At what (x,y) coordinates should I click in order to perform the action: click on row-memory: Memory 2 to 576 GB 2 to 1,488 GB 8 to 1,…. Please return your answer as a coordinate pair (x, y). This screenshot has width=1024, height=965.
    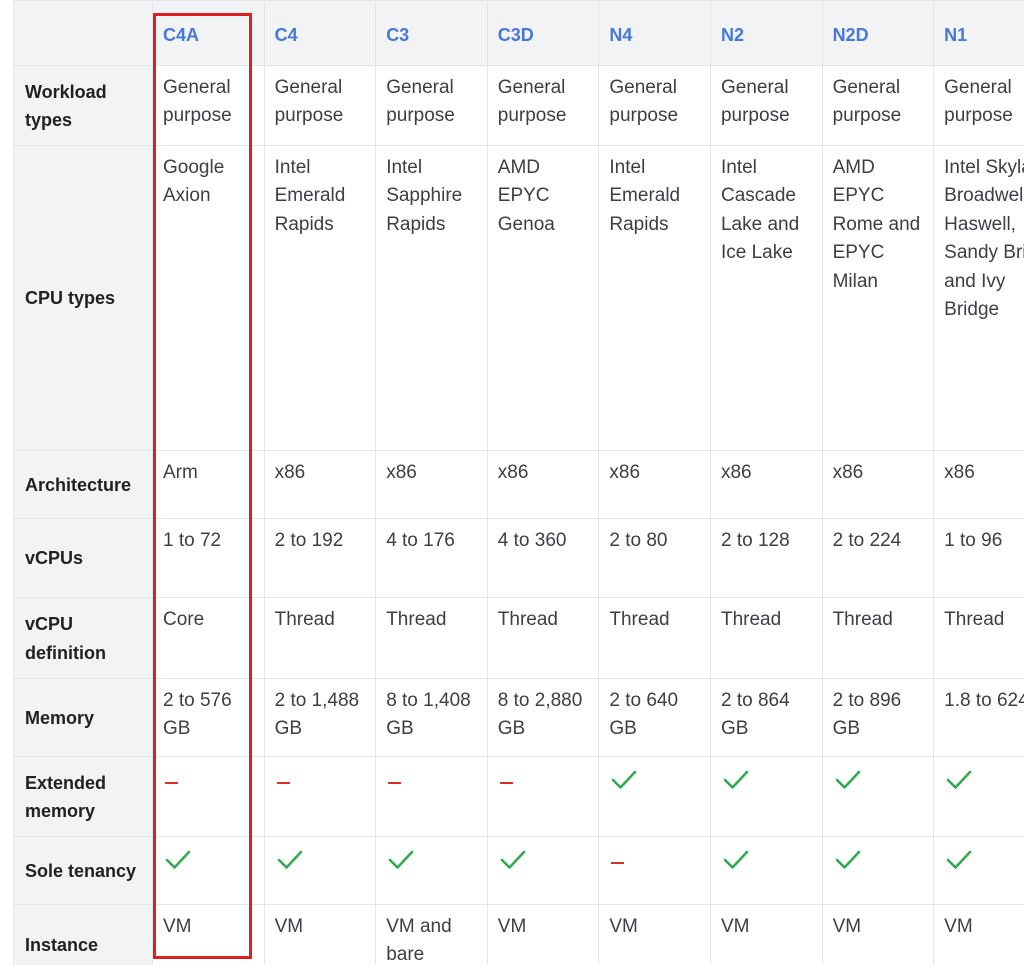
    Looking at the image, I should click on (518, 717).